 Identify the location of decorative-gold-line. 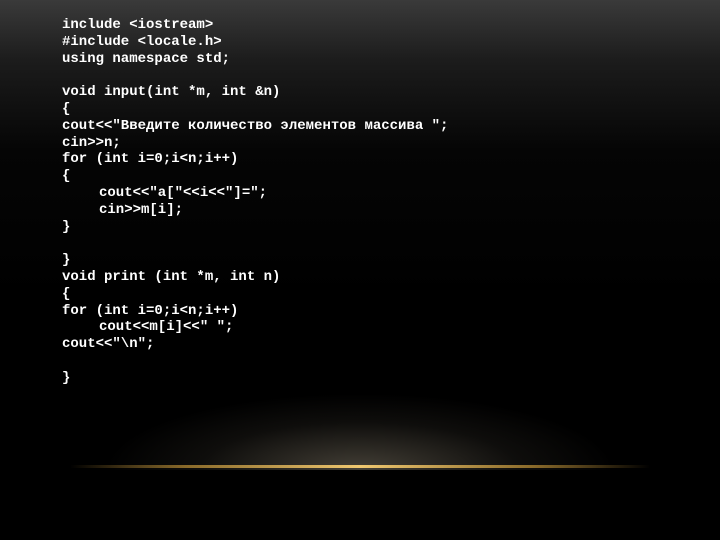
(360, 466).